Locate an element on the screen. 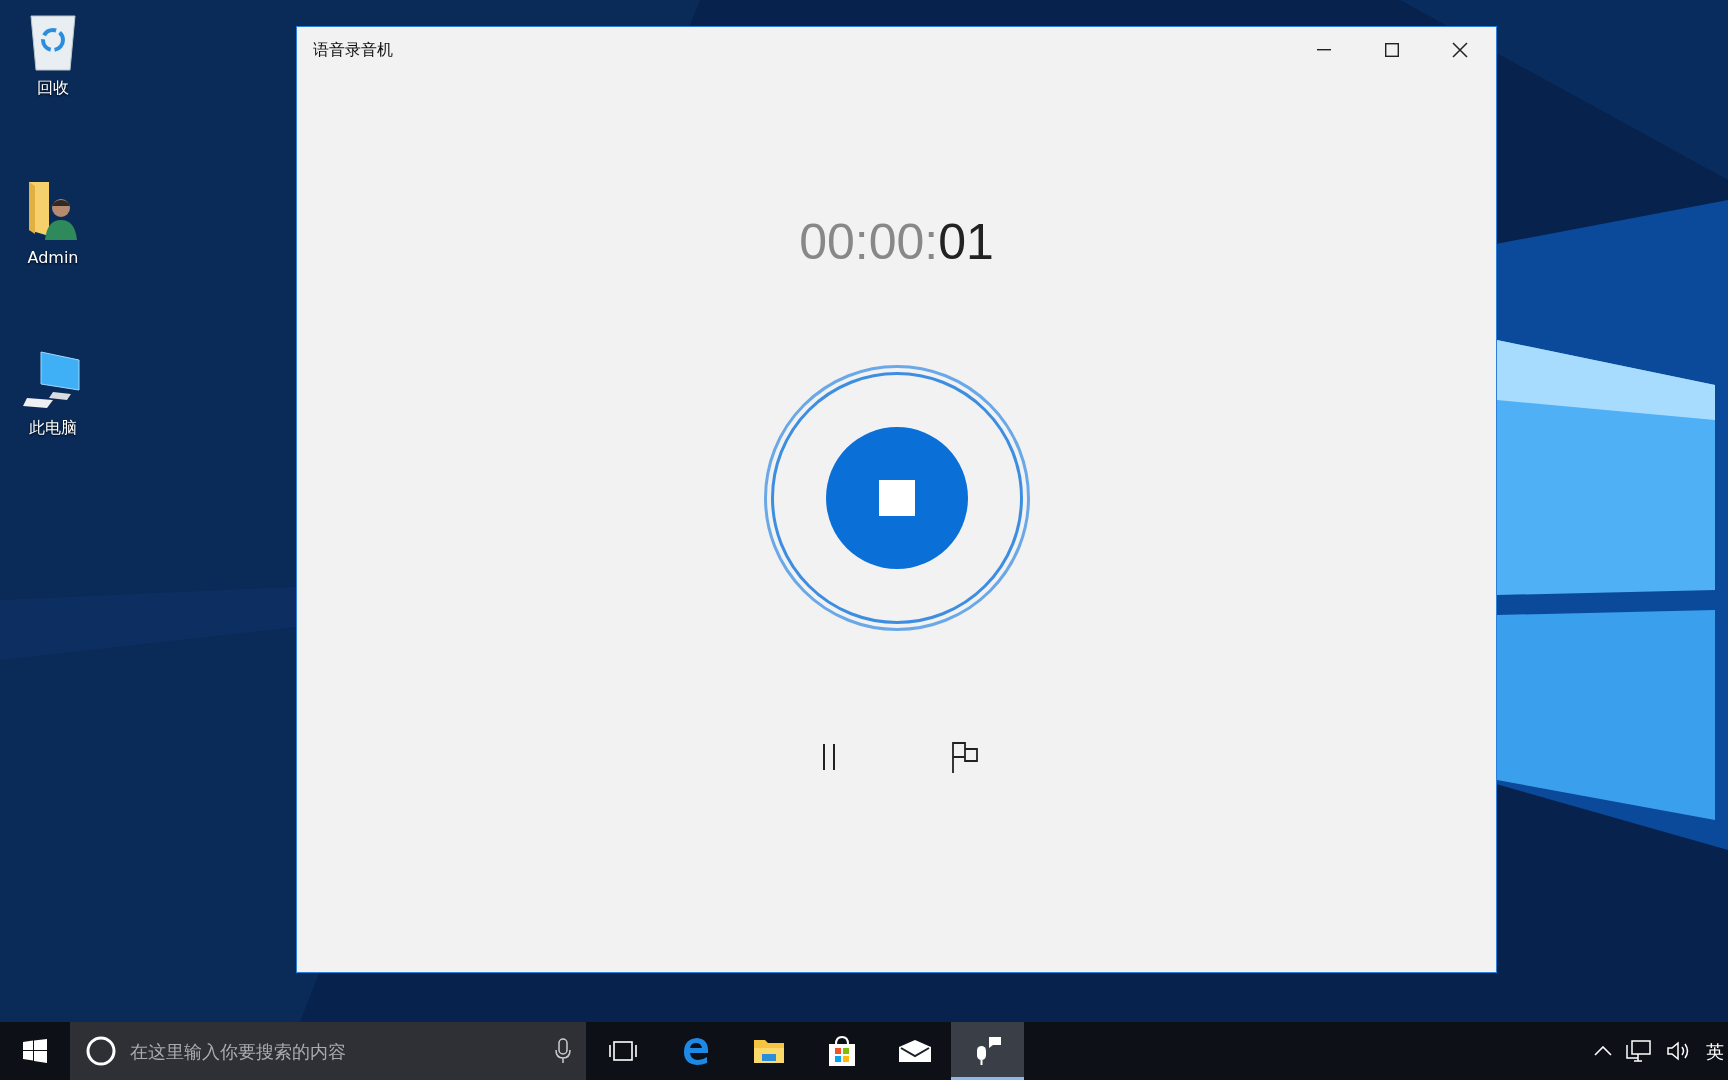 The image size is (1728, 1080). search-box: 在这里输入你要搜索的内容 is located at coordinates (328, 1051).